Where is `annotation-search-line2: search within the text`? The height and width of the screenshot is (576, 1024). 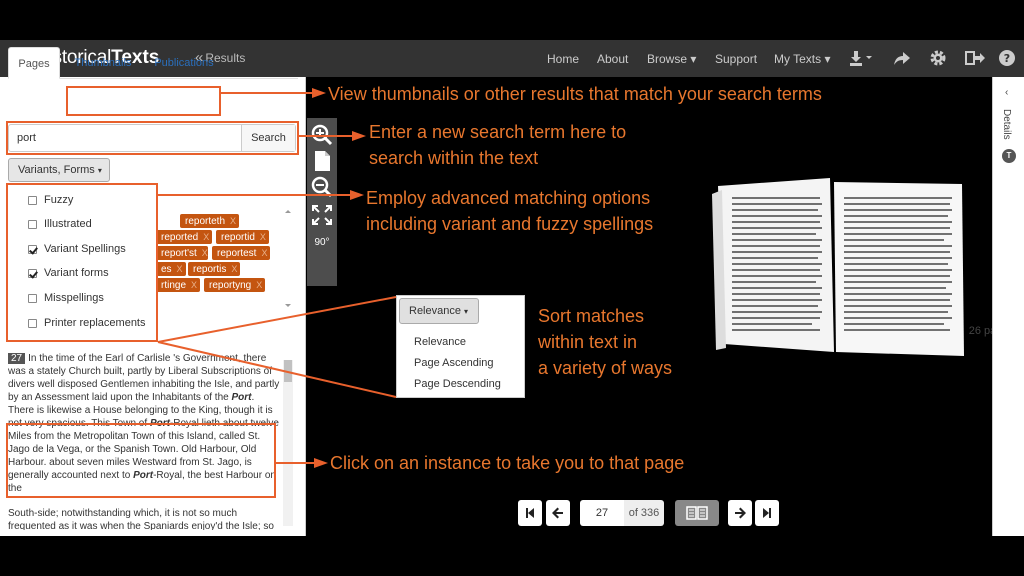
annotation-search-line2: search within the text is located at coordinates (454, 158).